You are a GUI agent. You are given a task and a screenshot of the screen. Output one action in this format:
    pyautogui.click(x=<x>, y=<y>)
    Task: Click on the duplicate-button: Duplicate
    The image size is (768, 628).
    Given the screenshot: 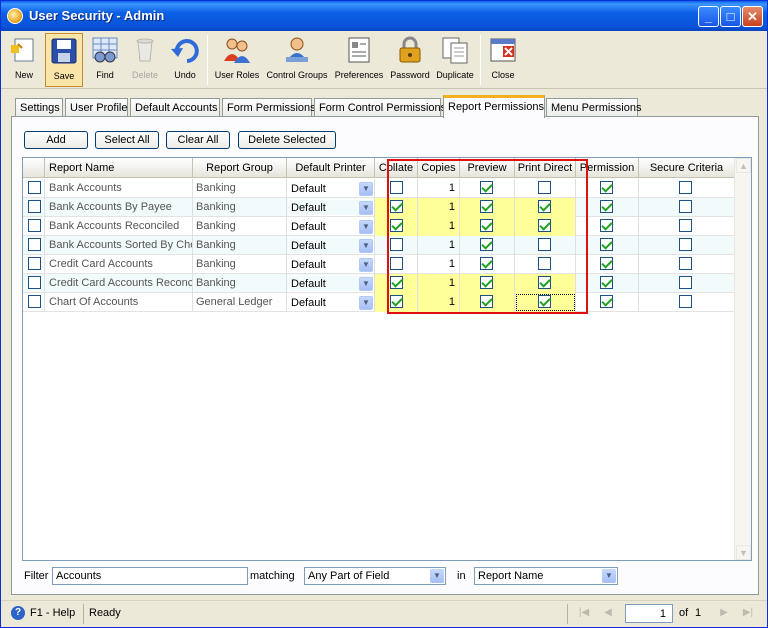 What is the action you would take?
    pyautogui.click(x=455, y=60)
    